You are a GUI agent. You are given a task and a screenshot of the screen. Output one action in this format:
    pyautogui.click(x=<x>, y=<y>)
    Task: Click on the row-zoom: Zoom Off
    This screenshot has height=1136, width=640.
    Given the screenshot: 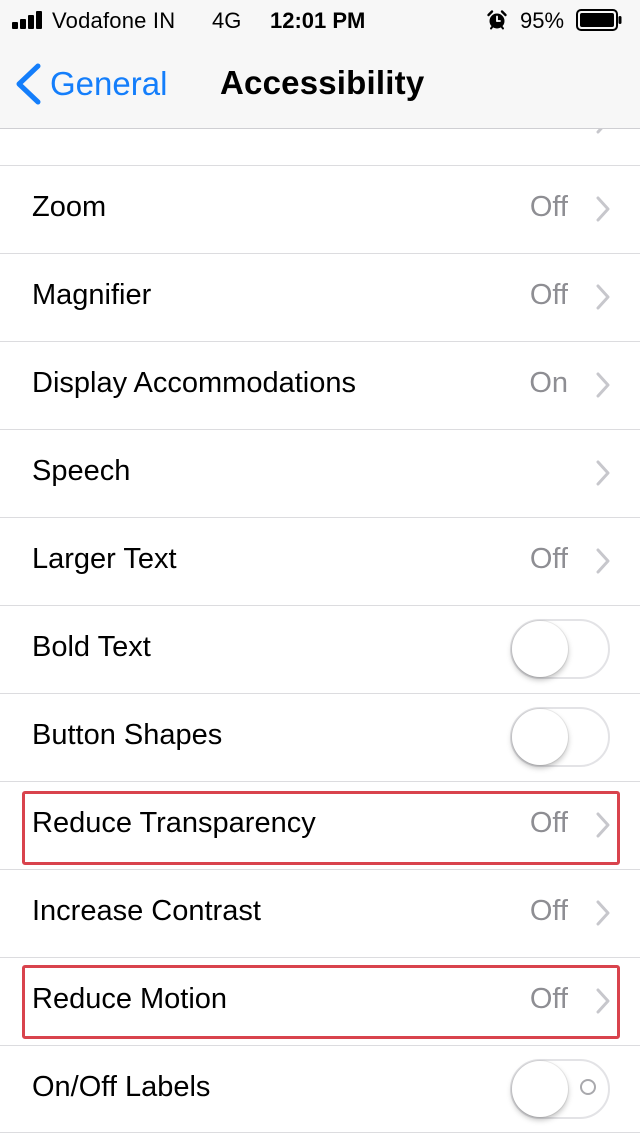 What is the action you would take?
    pyautogui.click(x=320, y=210)
    